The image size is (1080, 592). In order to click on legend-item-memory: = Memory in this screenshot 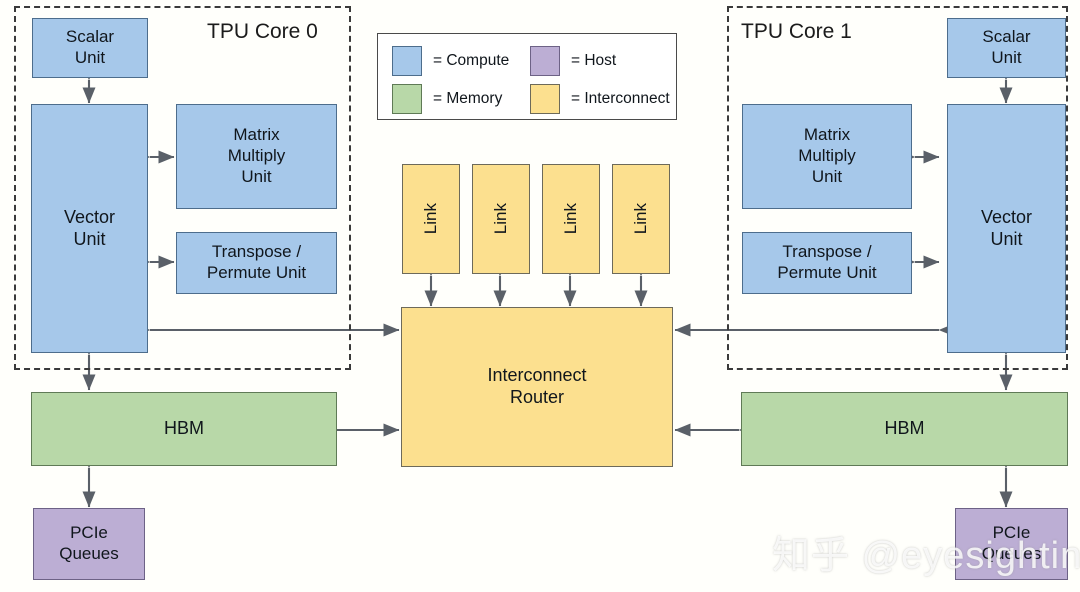, I will do `click(447, 99)`.